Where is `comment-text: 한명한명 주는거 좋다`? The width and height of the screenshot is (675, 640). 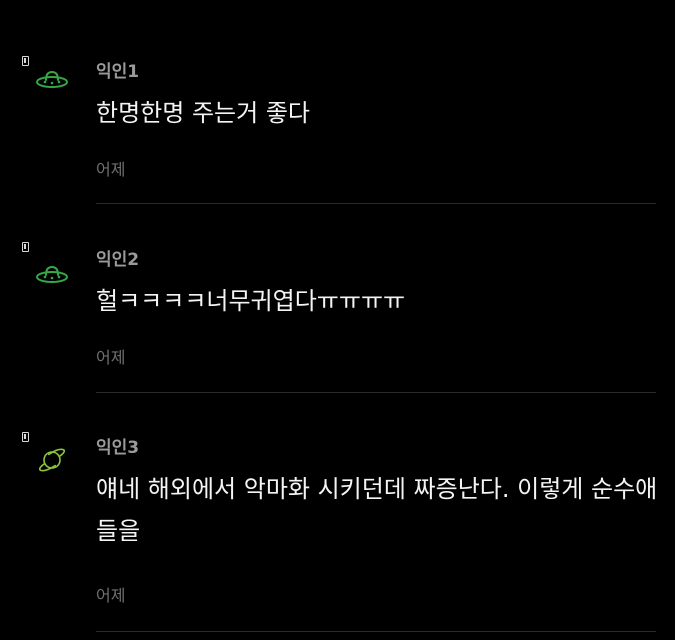
comment-text: 한명한명 주는거 좋다 is located at coordinates (203, 113).